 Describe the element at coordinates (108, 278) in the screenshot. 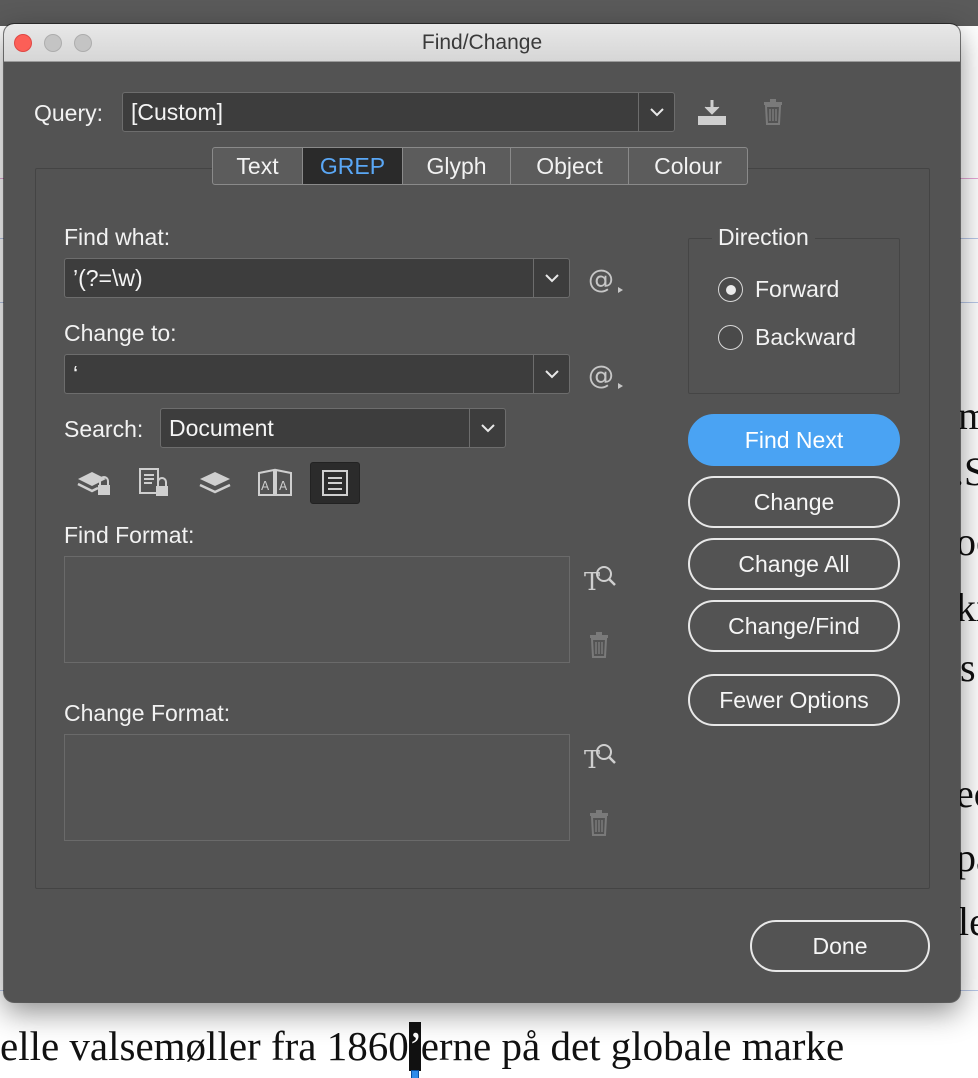

I see `find-what-value: ’(?=\w)` at that location.